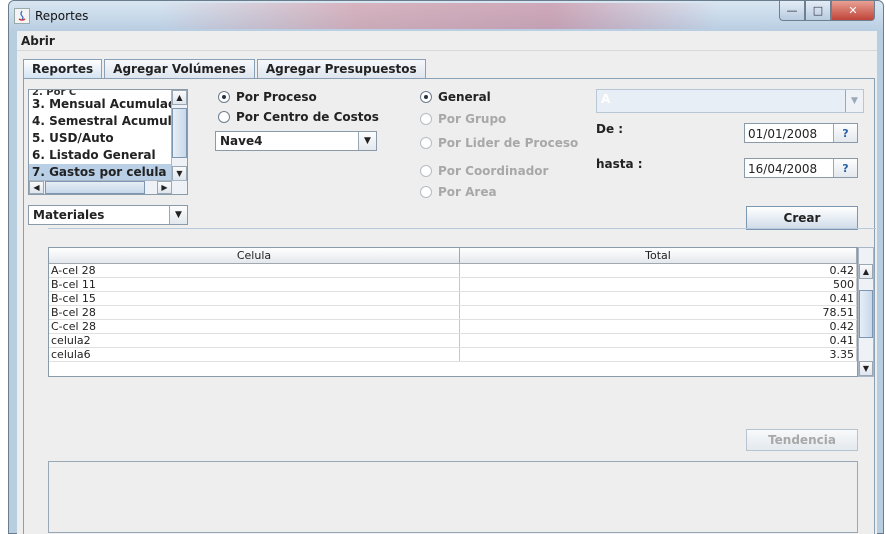 The image size is (886, 534). Describe the element at coordinates (730, 101) in the screenshot. I see `filter-combo: A ▼` at that location.